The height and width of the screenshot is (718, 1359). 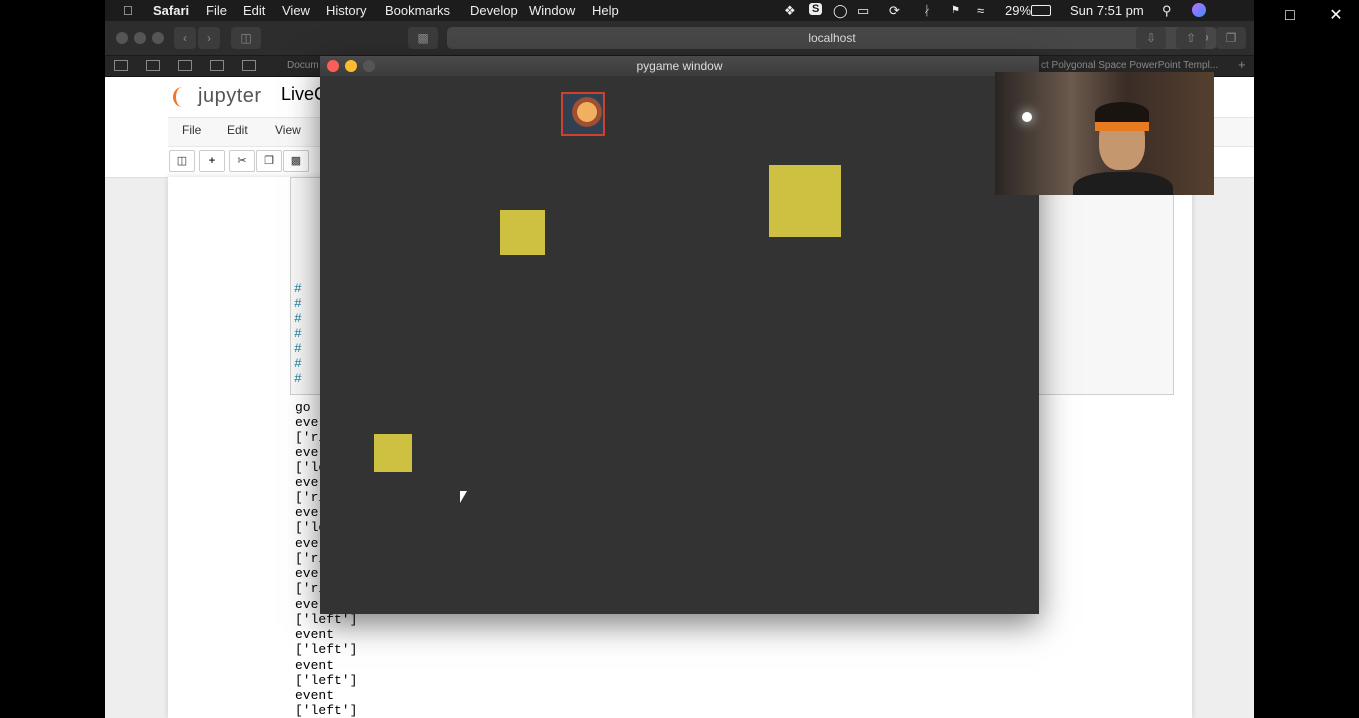 I want to click on maximize-icon: □, so click(x=1290, y=16).